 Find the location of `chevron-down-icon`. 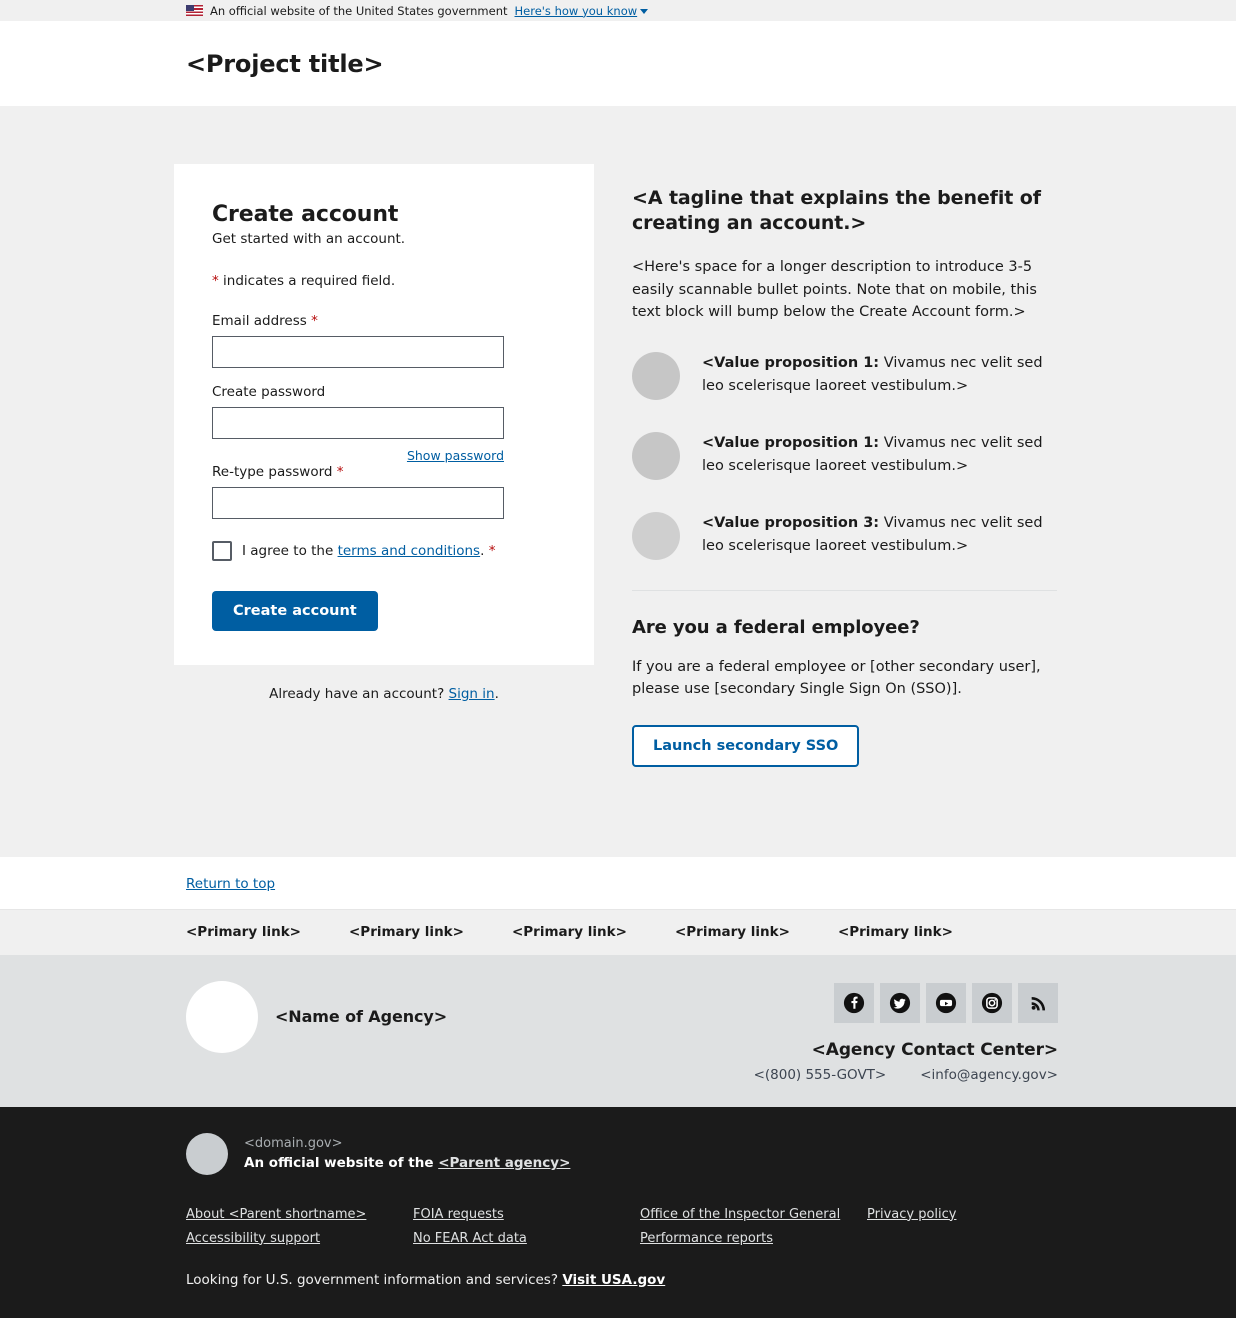

chevron-down-icon is located at coordinates (644, 11).